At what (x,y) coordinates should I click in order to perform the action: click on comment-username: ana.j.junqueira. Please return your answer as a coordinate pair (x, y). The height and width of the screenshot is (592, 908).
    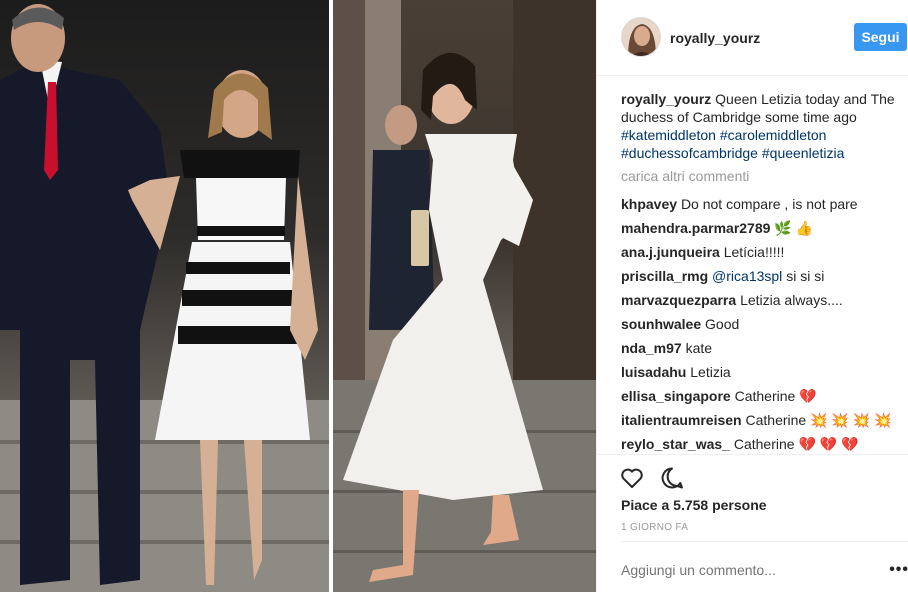
    Looking at the image, I should click on (670, 252).